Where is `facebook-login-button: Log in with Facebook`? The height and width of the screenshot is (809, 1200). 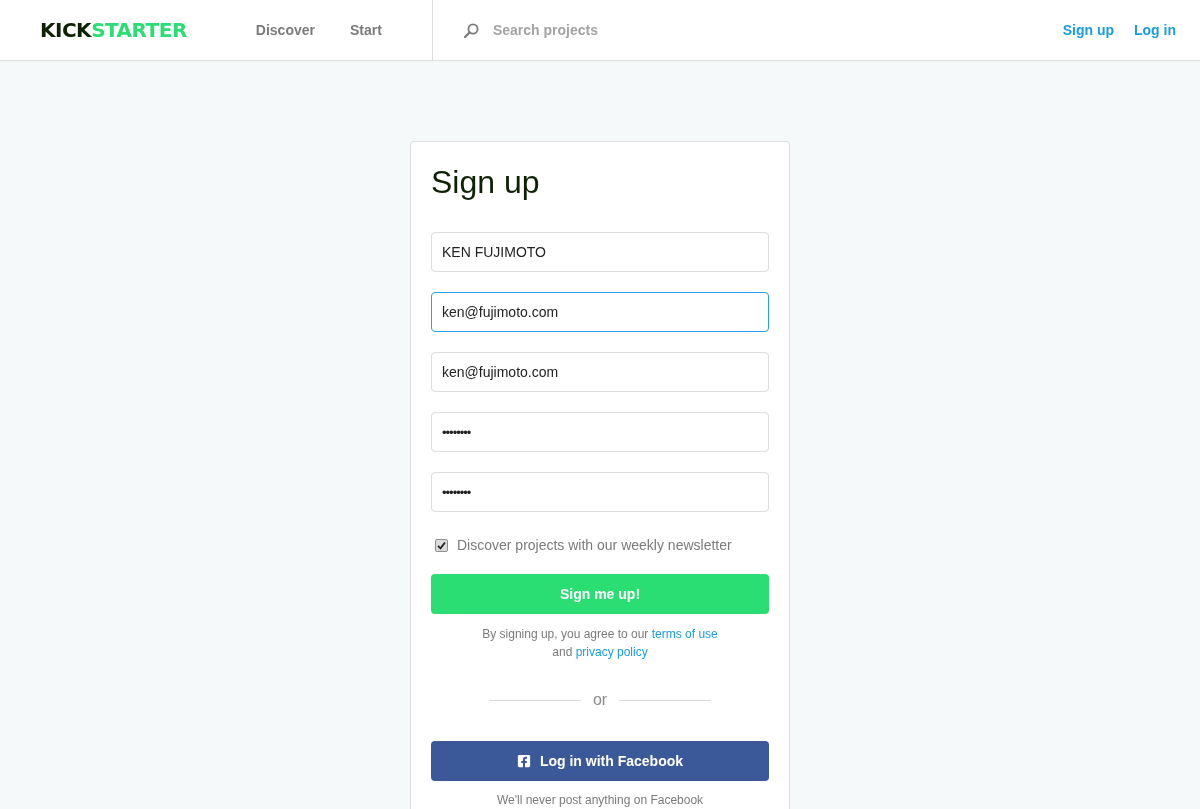
facebook-login-button: Log in with Facebook is located at coordinates (600, 761).